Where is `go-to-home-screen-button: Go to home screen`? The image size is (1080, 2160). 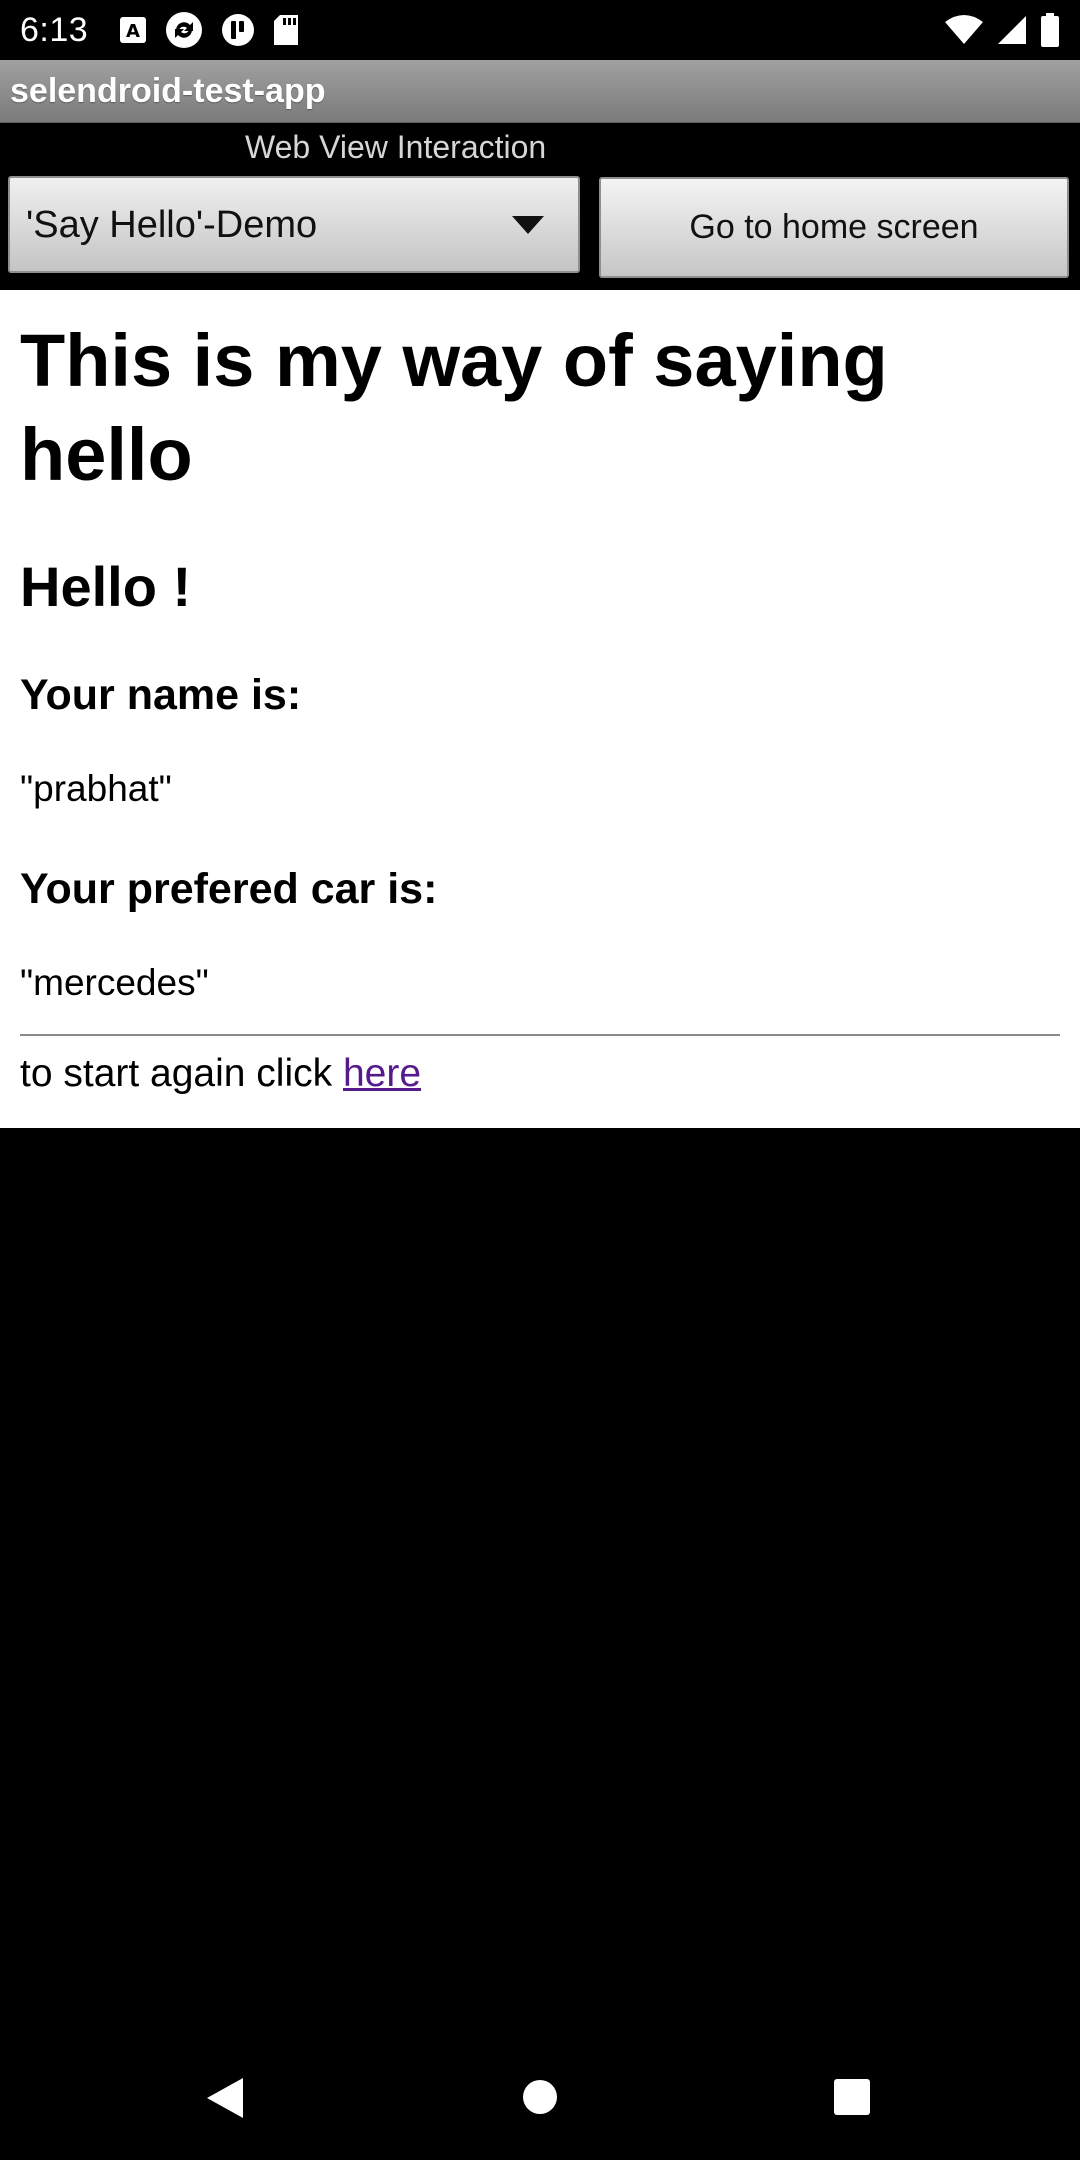 go-to-home-screen-button: Go to home screen is located at coordinates (834, 227).